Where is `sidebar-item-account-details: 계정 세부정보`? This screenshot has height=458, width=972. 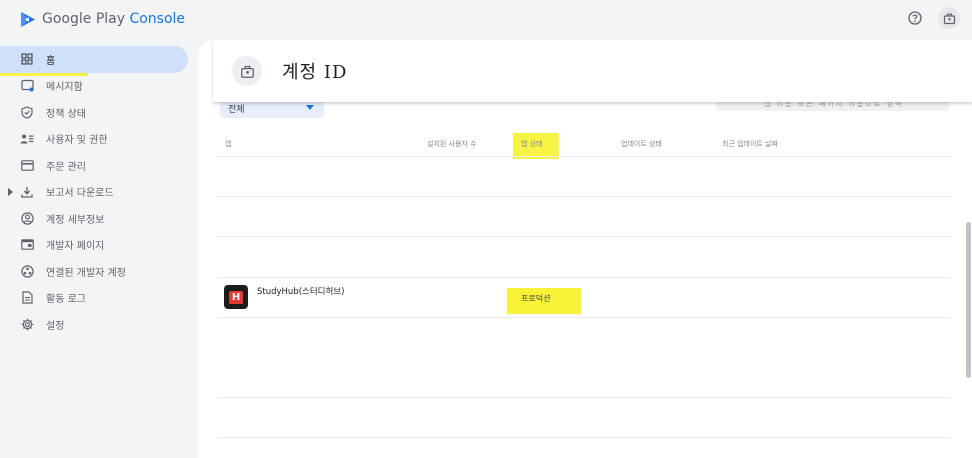 sidebar-item-account-details: 계정 세부정보 is located at coordinates (97, 218).